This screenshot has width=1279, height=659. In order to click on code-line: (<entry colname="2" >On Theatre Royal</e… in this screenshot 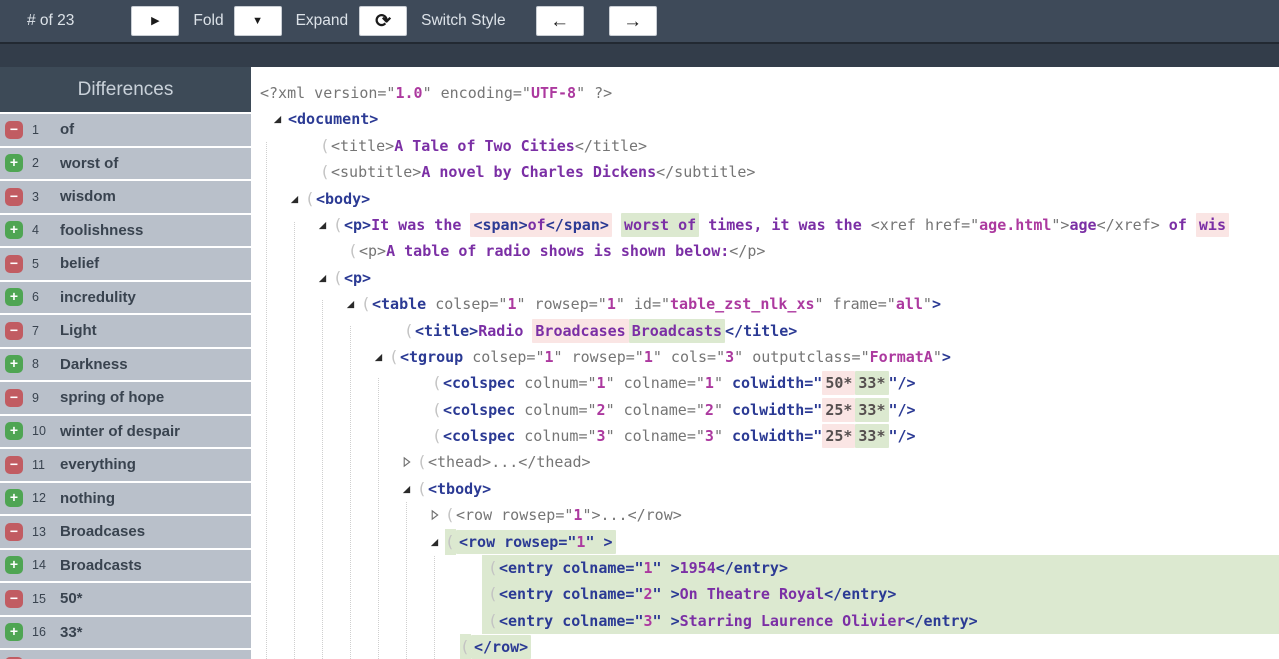, I will do `click(768, 594)`.